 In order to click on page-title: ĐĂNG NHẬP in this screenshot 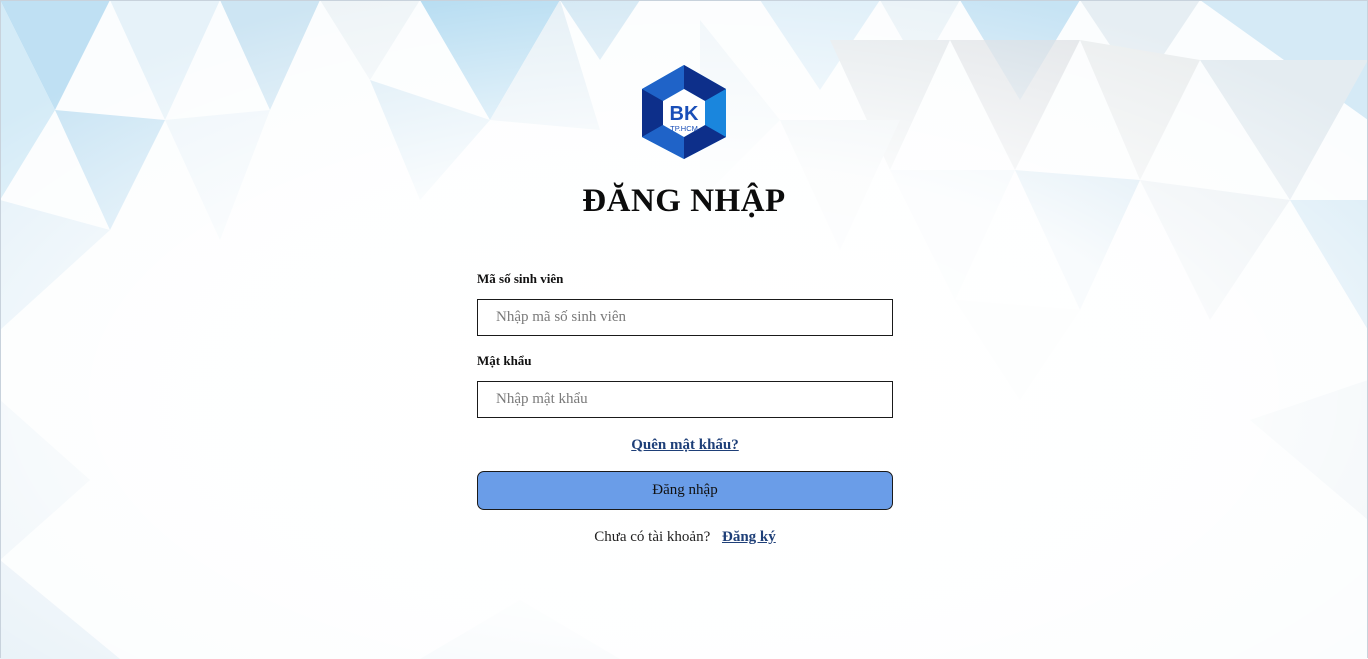, I will do `click(684, 201)`.